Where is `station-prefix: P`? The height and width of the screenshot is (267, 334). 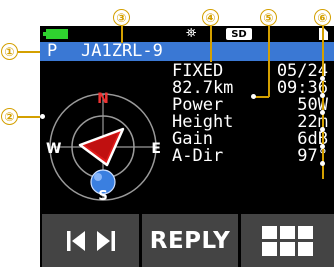
station-prefix: P is located at coordinates (52, 51).